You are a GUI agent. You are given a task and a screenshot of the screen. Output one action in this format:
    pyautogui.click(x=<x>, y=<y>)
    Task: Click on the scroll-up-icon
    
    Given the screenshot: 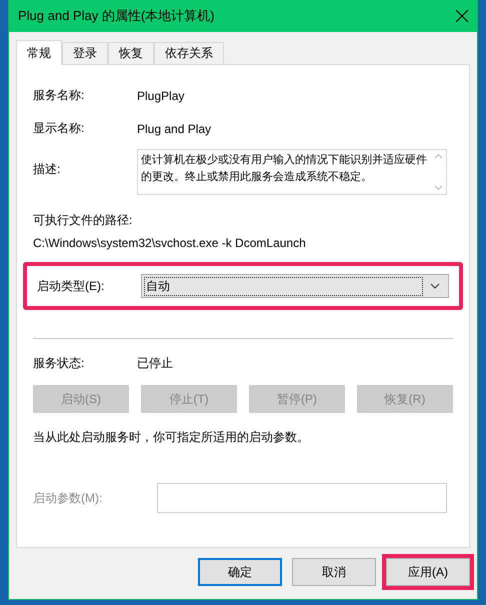 What is the action you would take?
    pyautogui.click(x=438, y=156)
    